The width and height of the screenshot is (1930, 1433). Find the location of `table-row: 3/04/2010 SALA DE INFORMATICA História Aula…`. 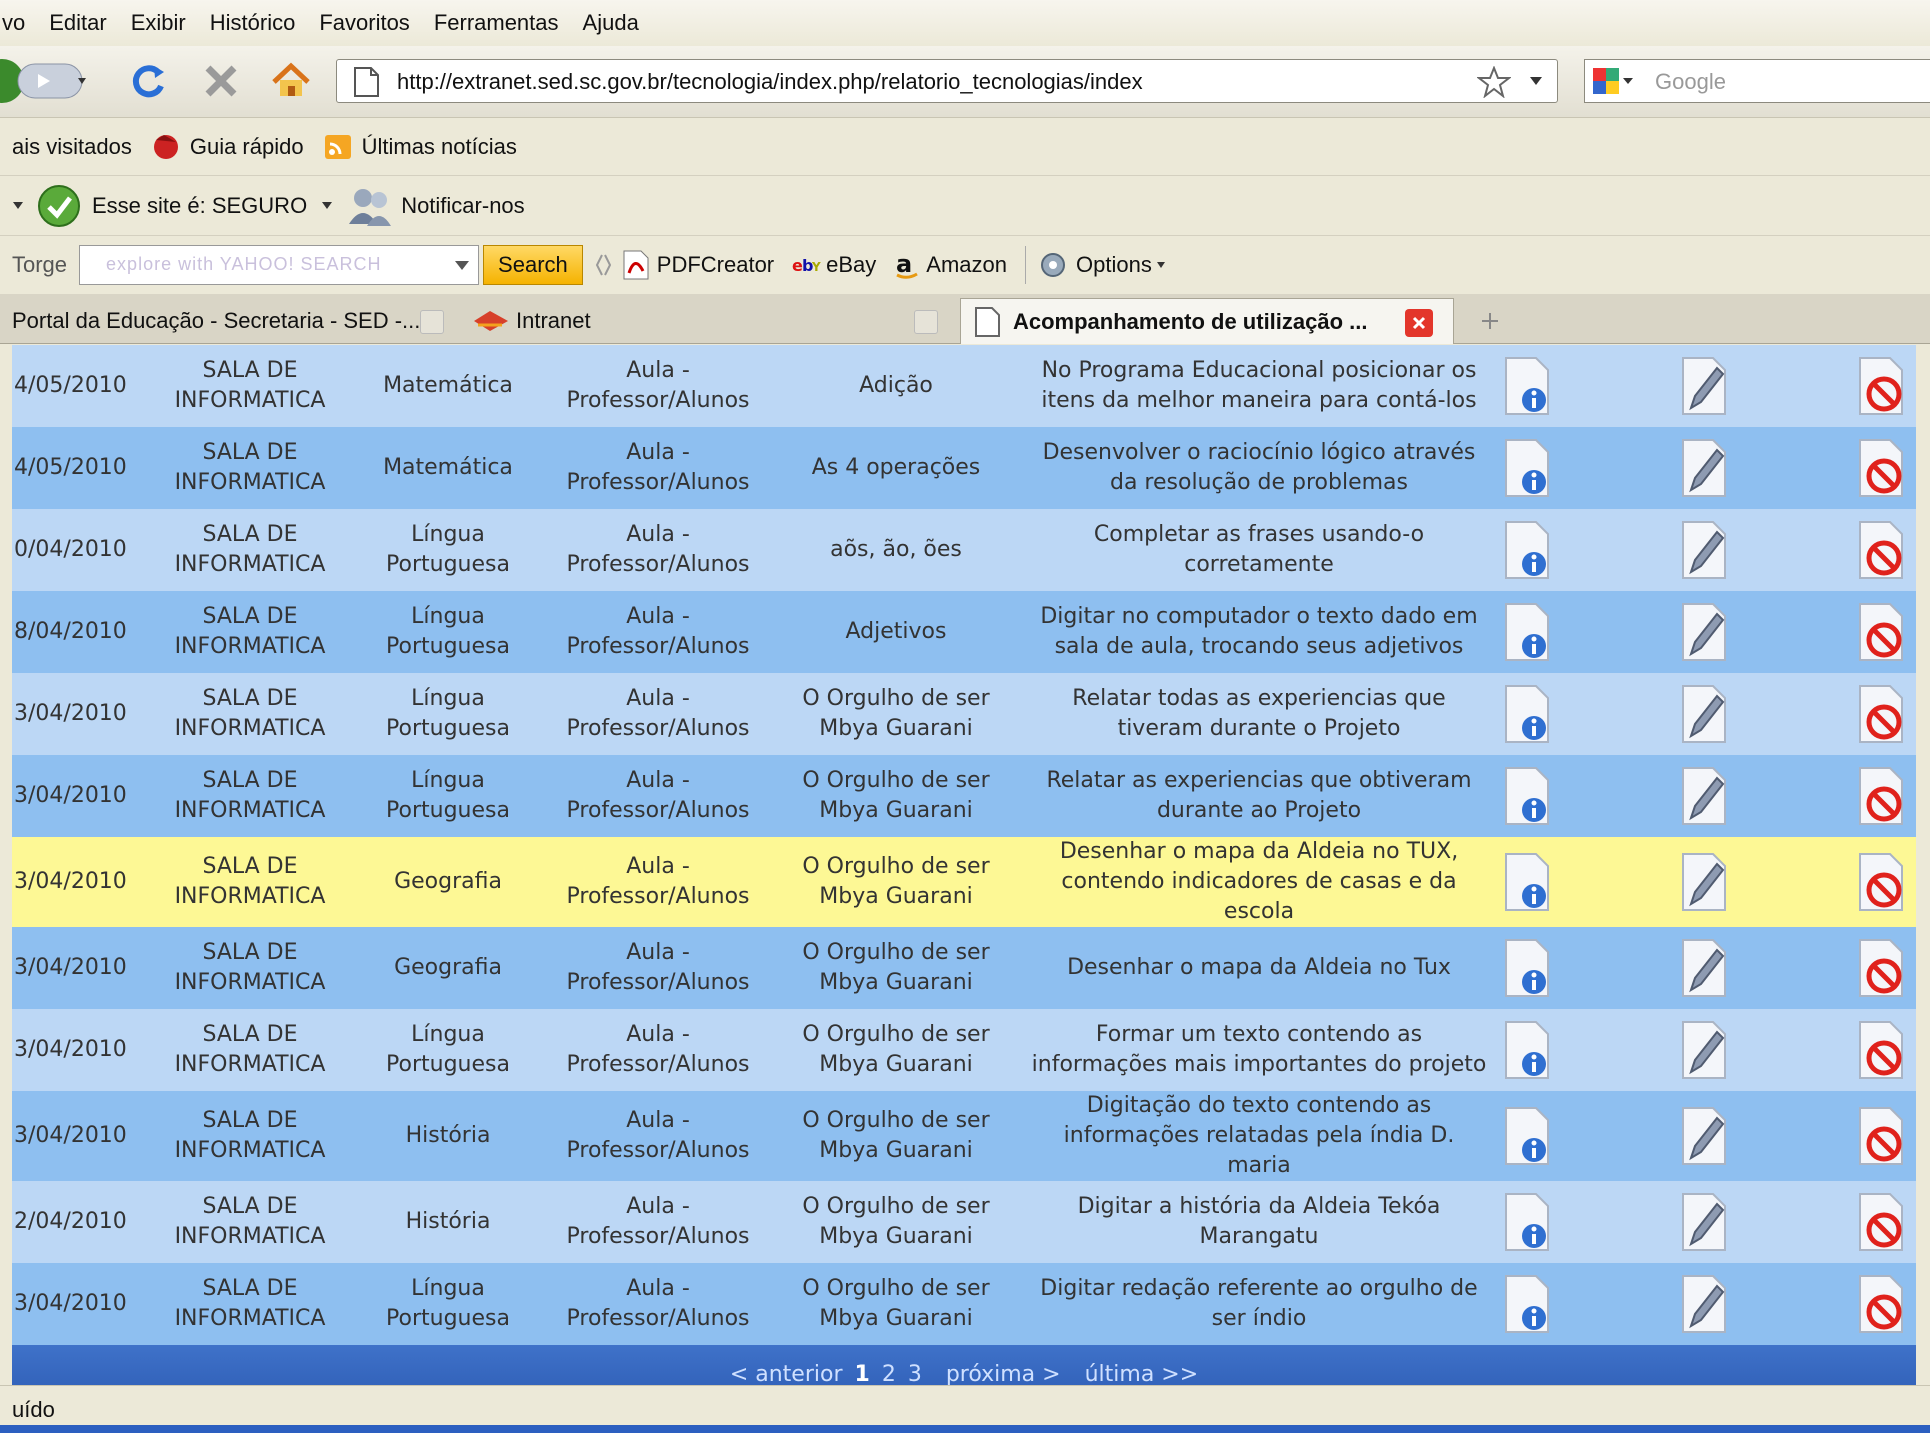

table-row: 3/04/2010 SALA DE INFORMATICA História Aula… is located at coordinates (964, 1136).